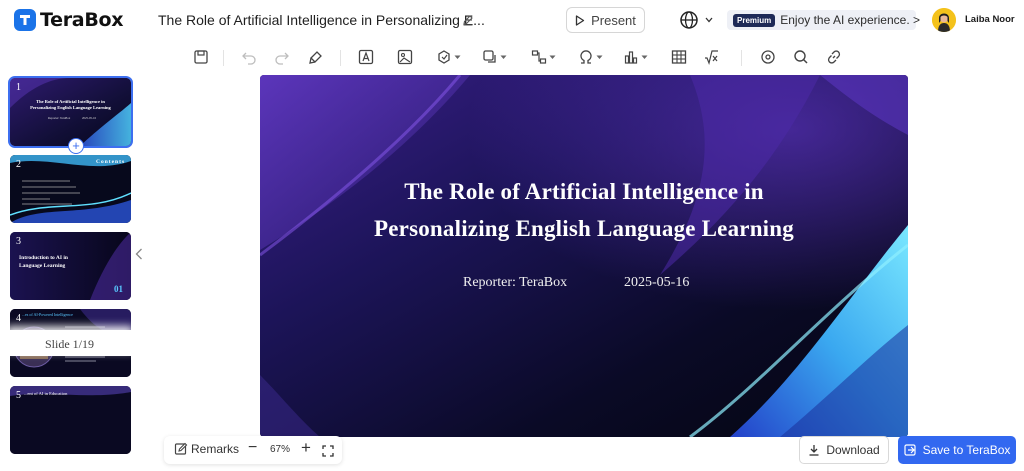 This screenshot has width=1024, height=471. Describe the element at coordinates (249, 57) in the screenshot. I see `undo-icon` at that location.